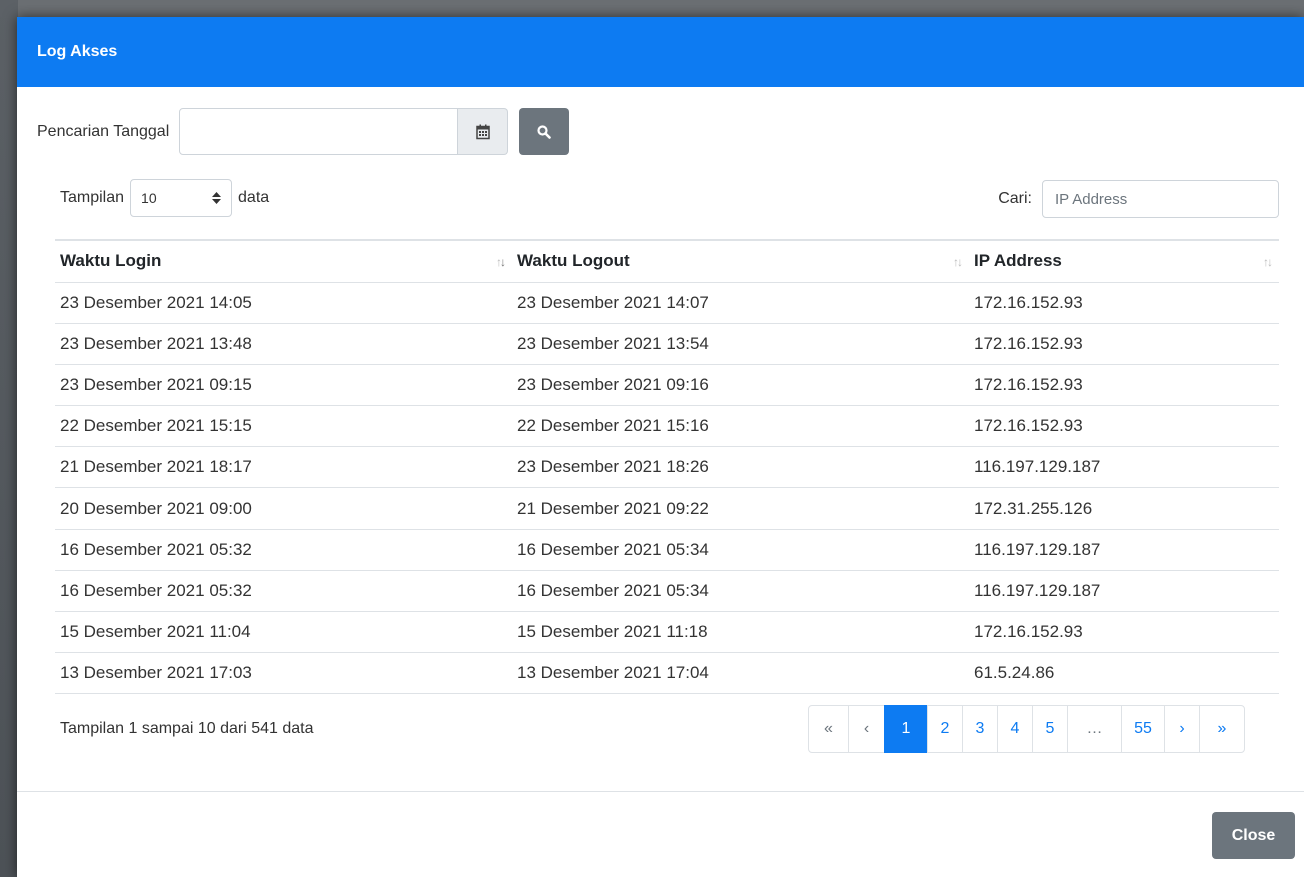 This screenshot has width=1304, height=877. What do you see at coordinates (111, 261) in the screenshot?
I see `header-label: Waktu Login` at bounding box center [111, 261].